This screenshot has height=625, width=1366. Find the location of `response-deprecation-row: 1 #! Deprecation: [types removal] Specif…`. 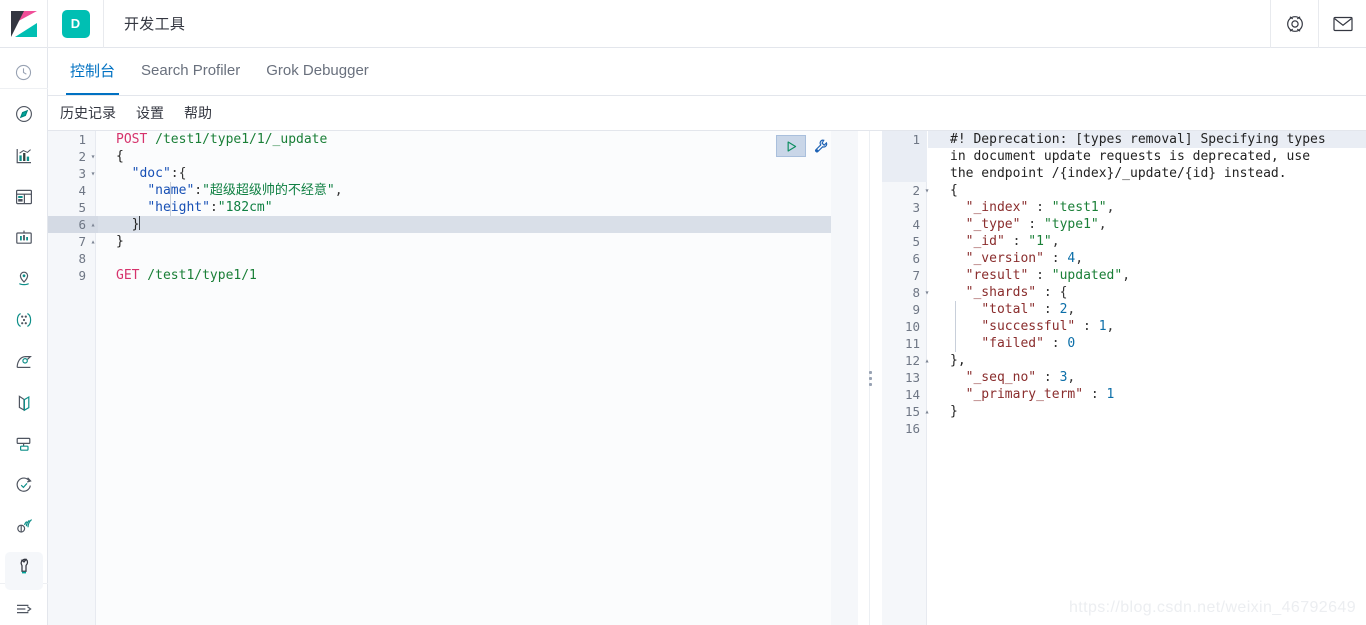

response-deprecation-row: 1 #! Deprecation: [types removal] Specif… is located at coordinates (1117, 156).